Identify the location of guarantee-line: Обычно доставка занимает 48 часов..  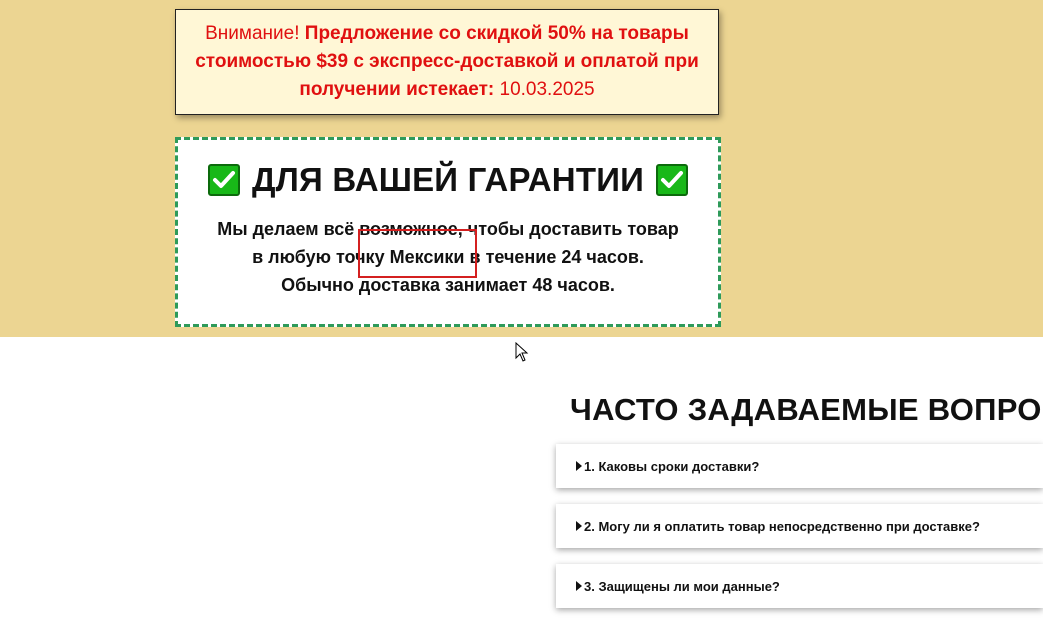
(448, 285).